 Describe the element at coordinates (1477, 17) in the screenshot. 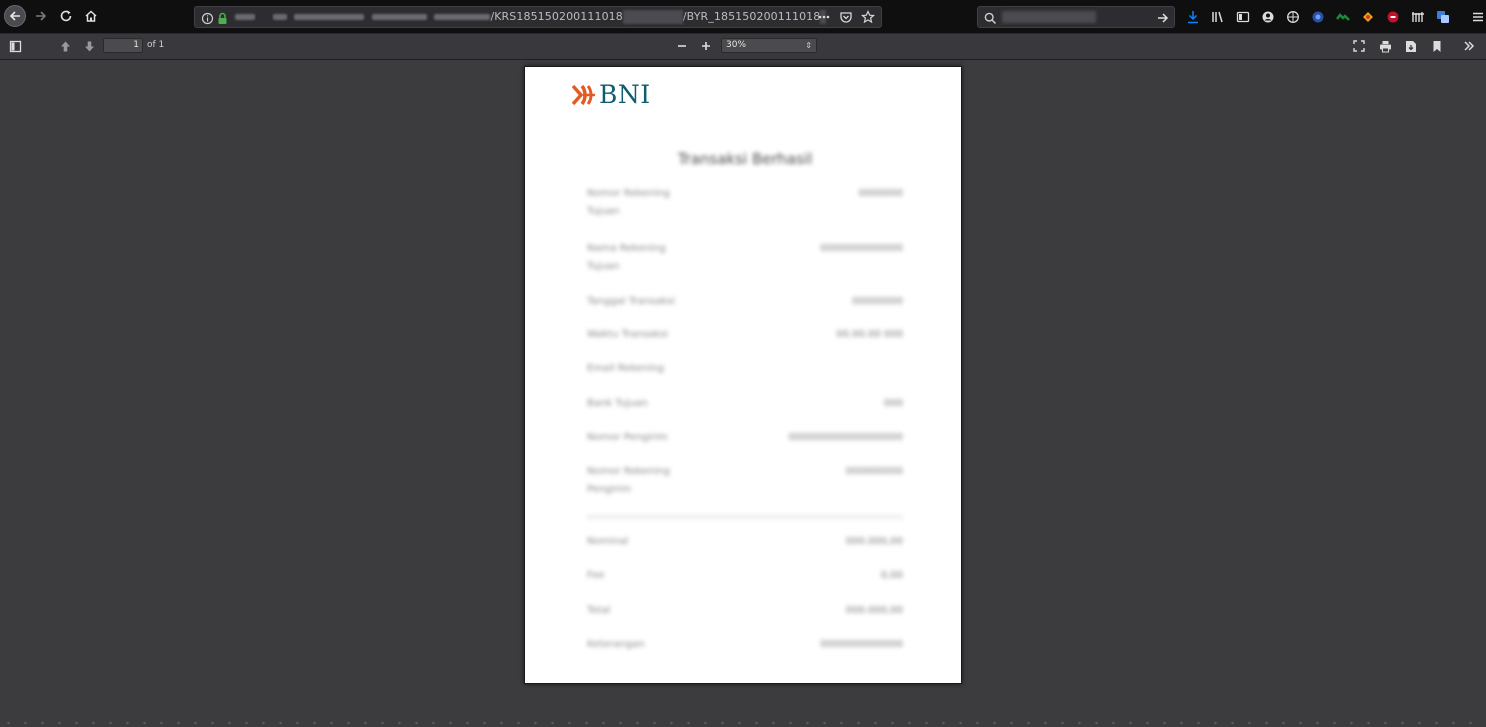

I see `menu-icon` at that location.